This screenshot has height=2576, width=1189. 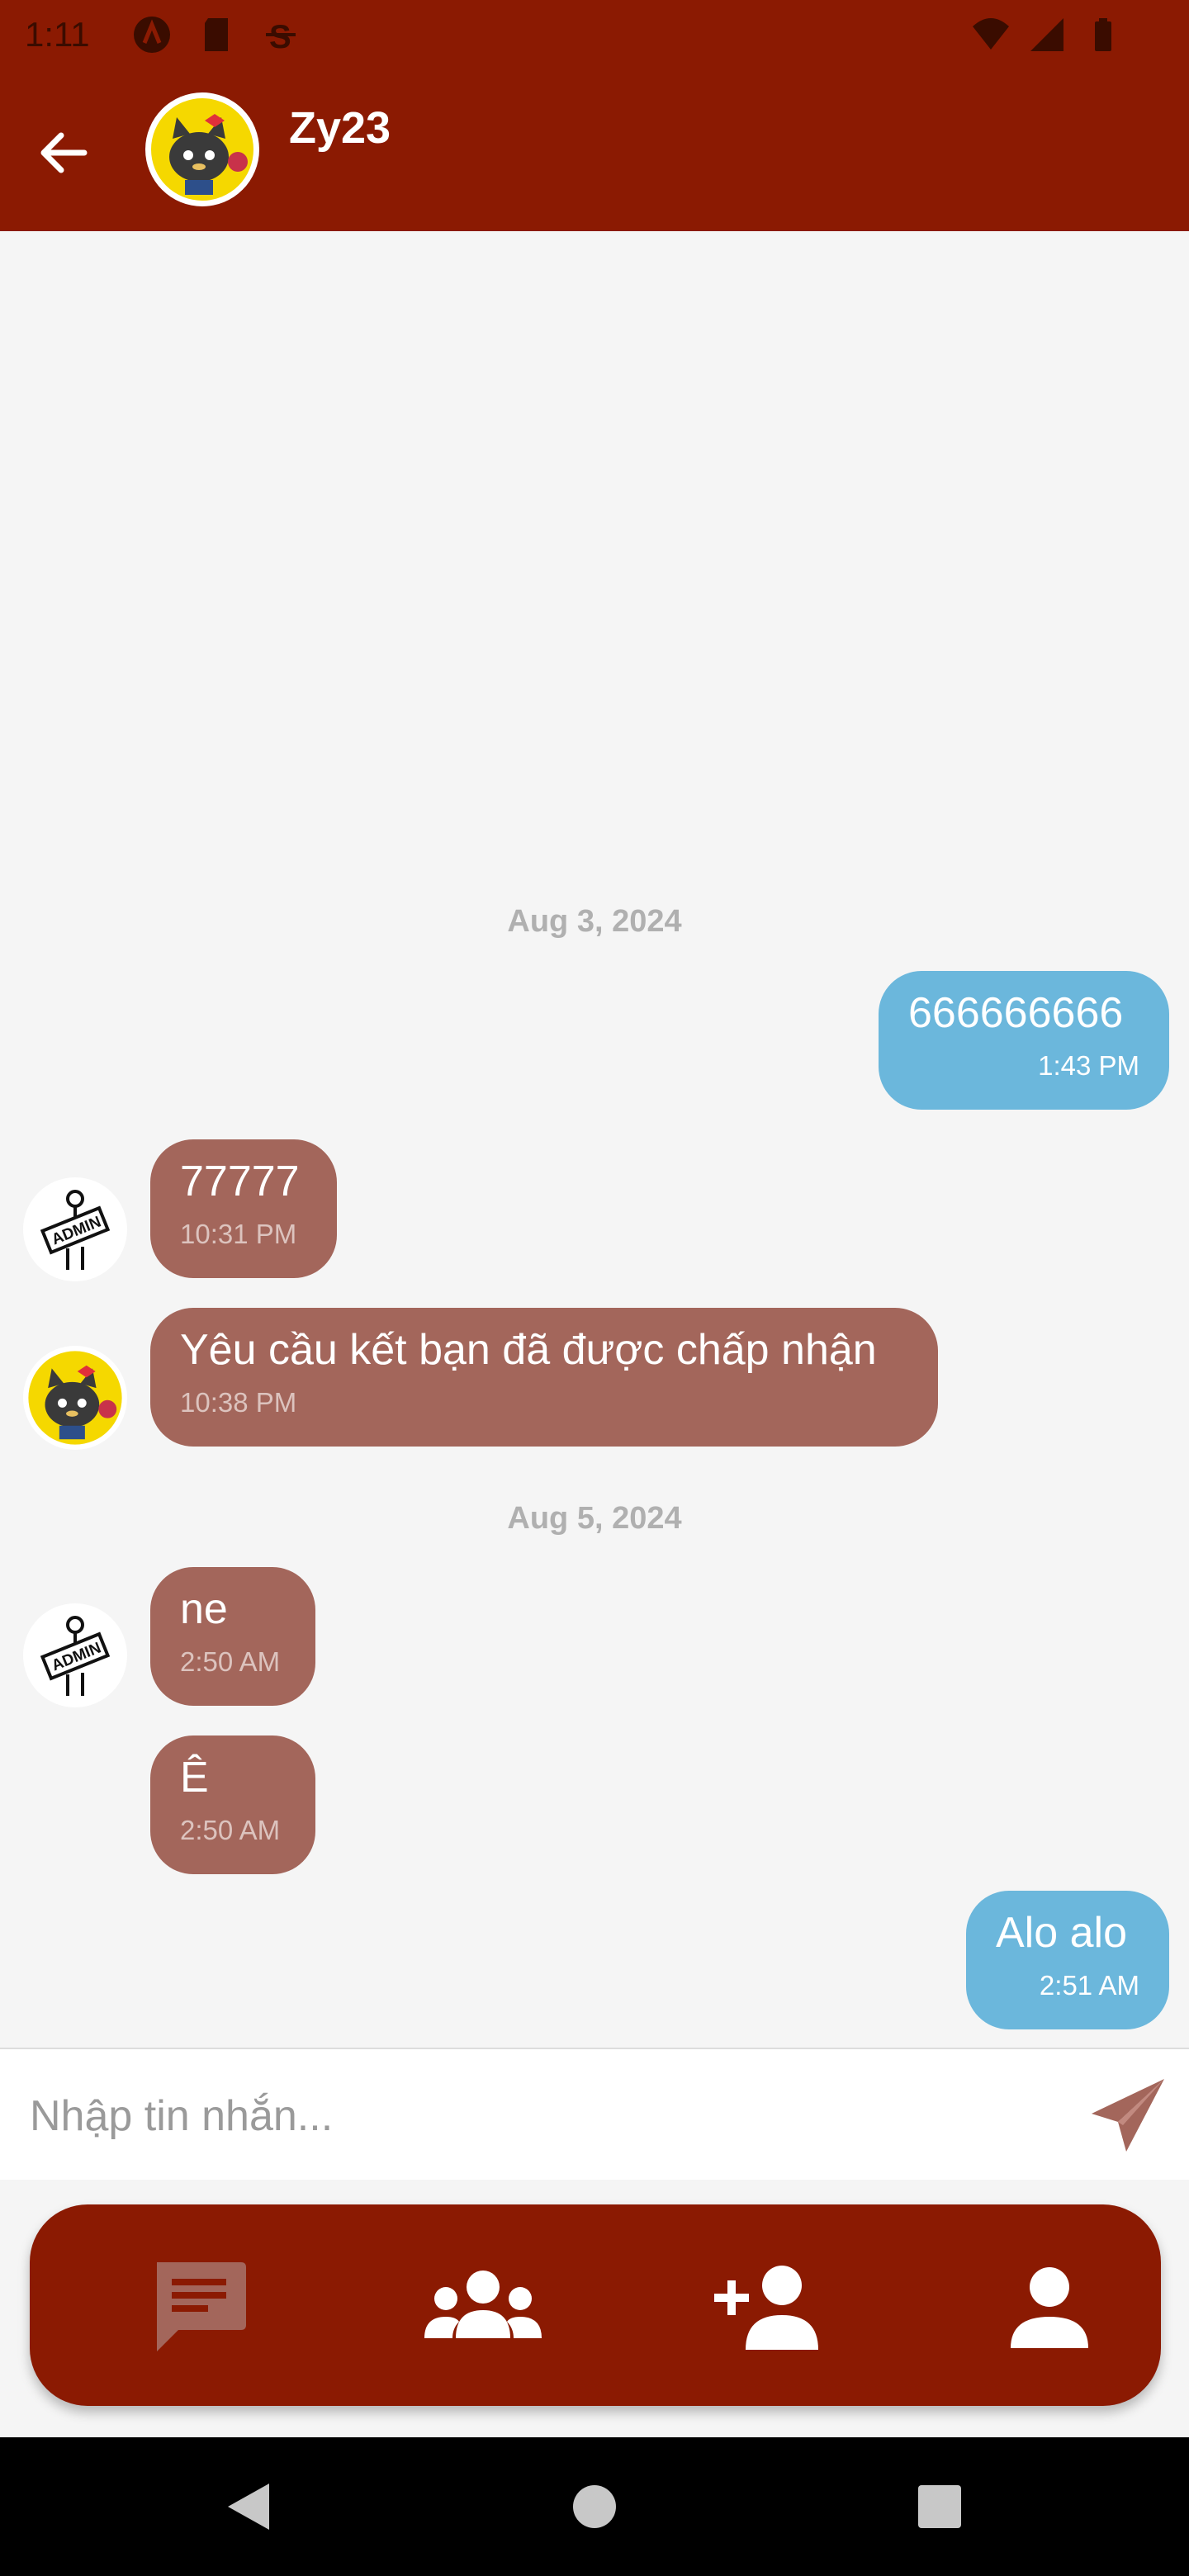 What do you see at coordinates (63, 153) in the screenshot?
I see `arrow-left-icon` at bounding box center [63, 153].